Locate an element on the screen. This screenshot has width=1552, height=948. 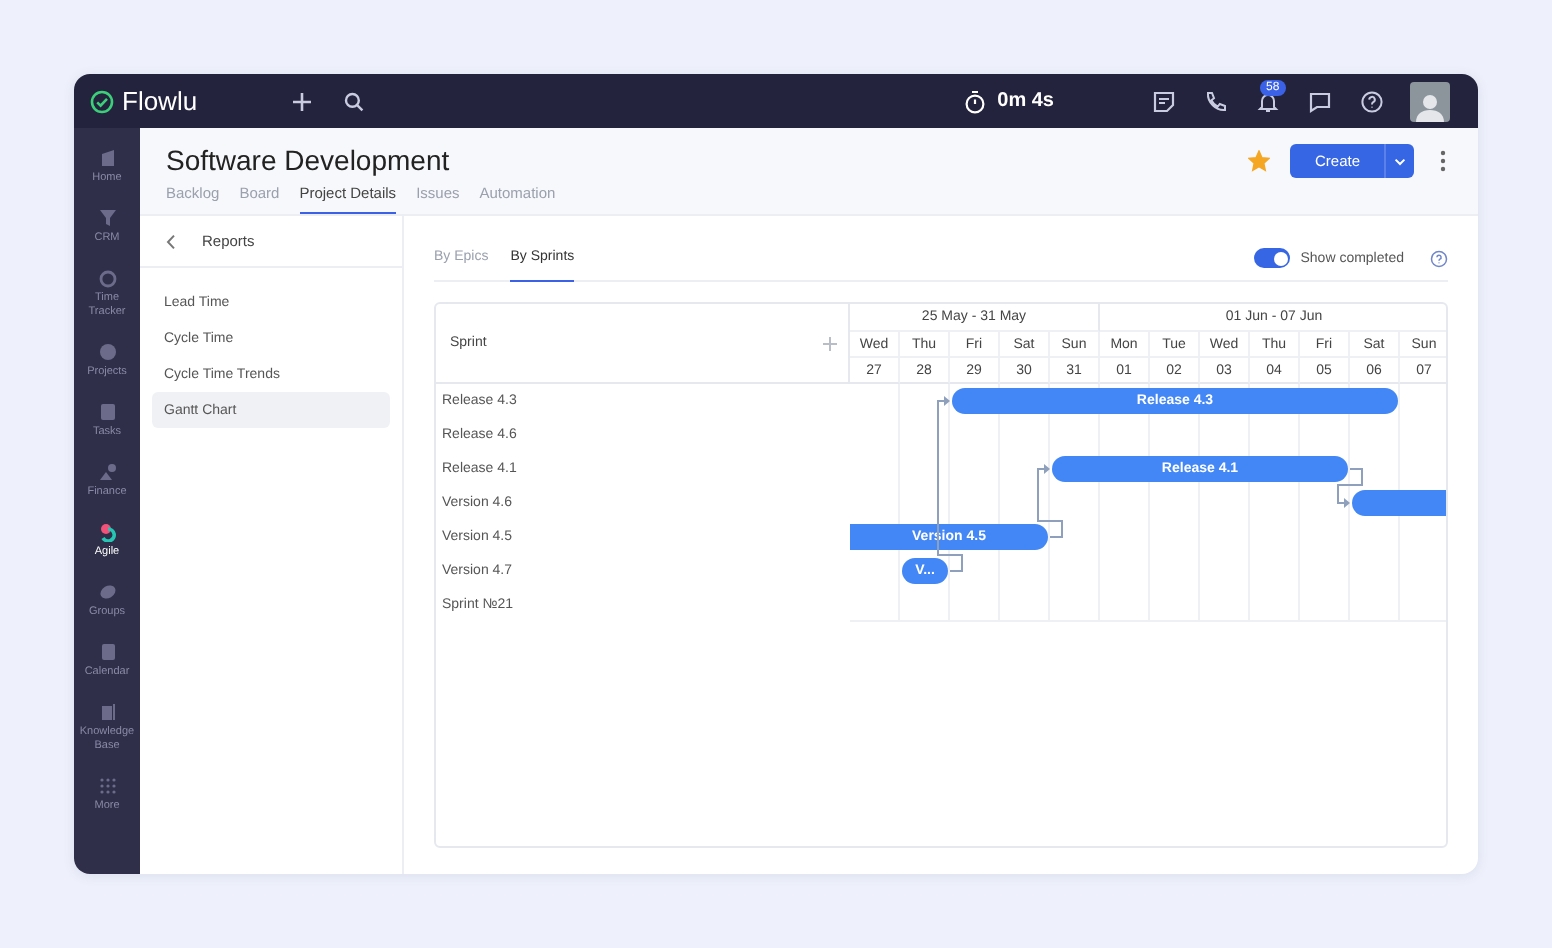
chevron-left-icon is located at coordinates (171, 241).